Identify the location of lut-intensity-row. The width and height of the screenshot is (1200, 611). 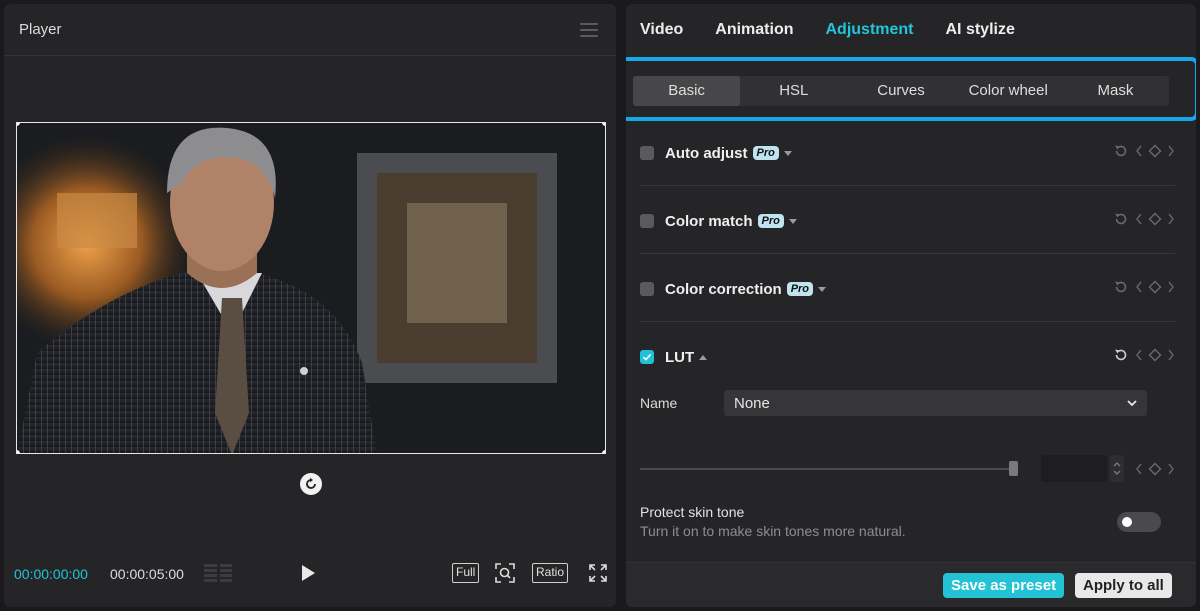
(907, 469).